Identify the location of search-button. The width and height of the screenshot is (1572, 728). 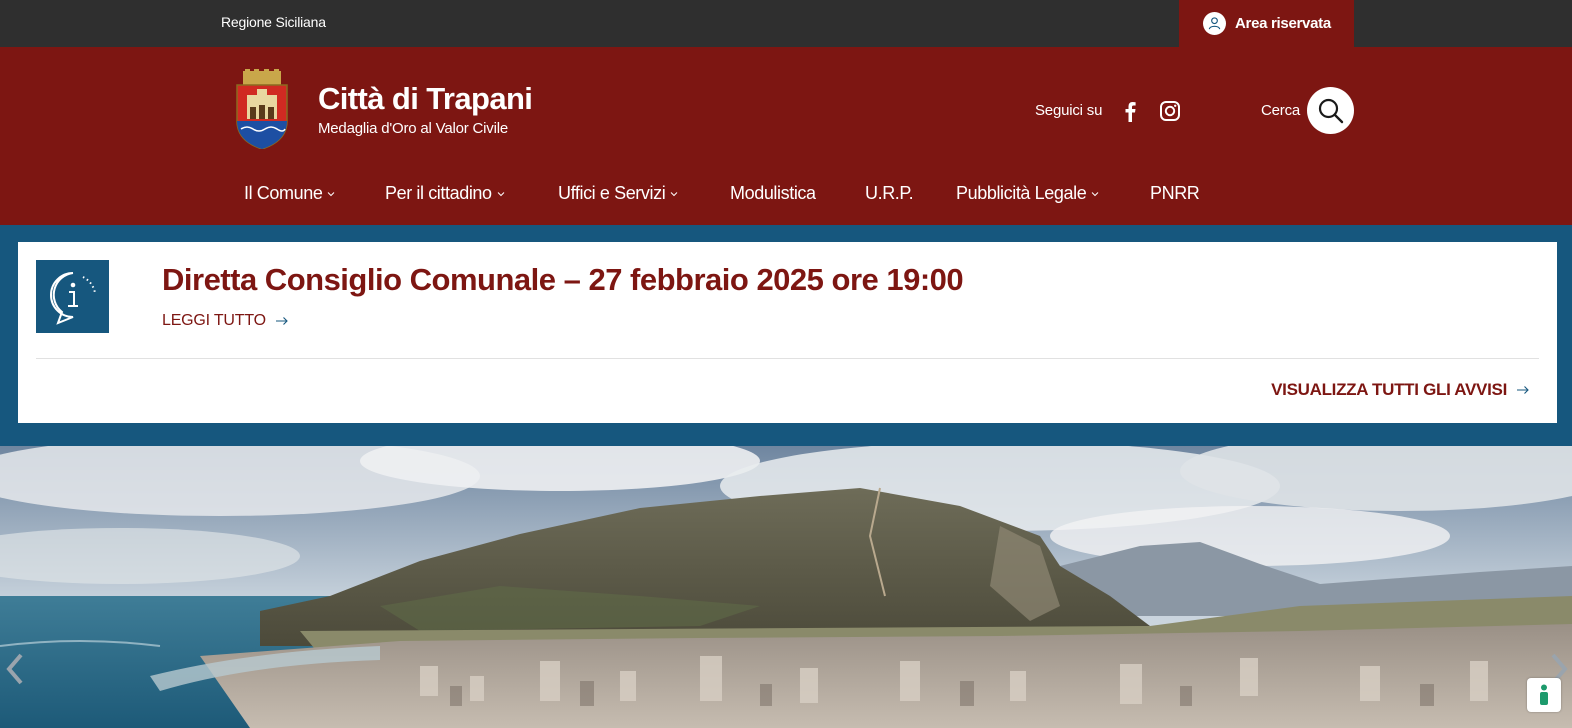
(1330, 110).